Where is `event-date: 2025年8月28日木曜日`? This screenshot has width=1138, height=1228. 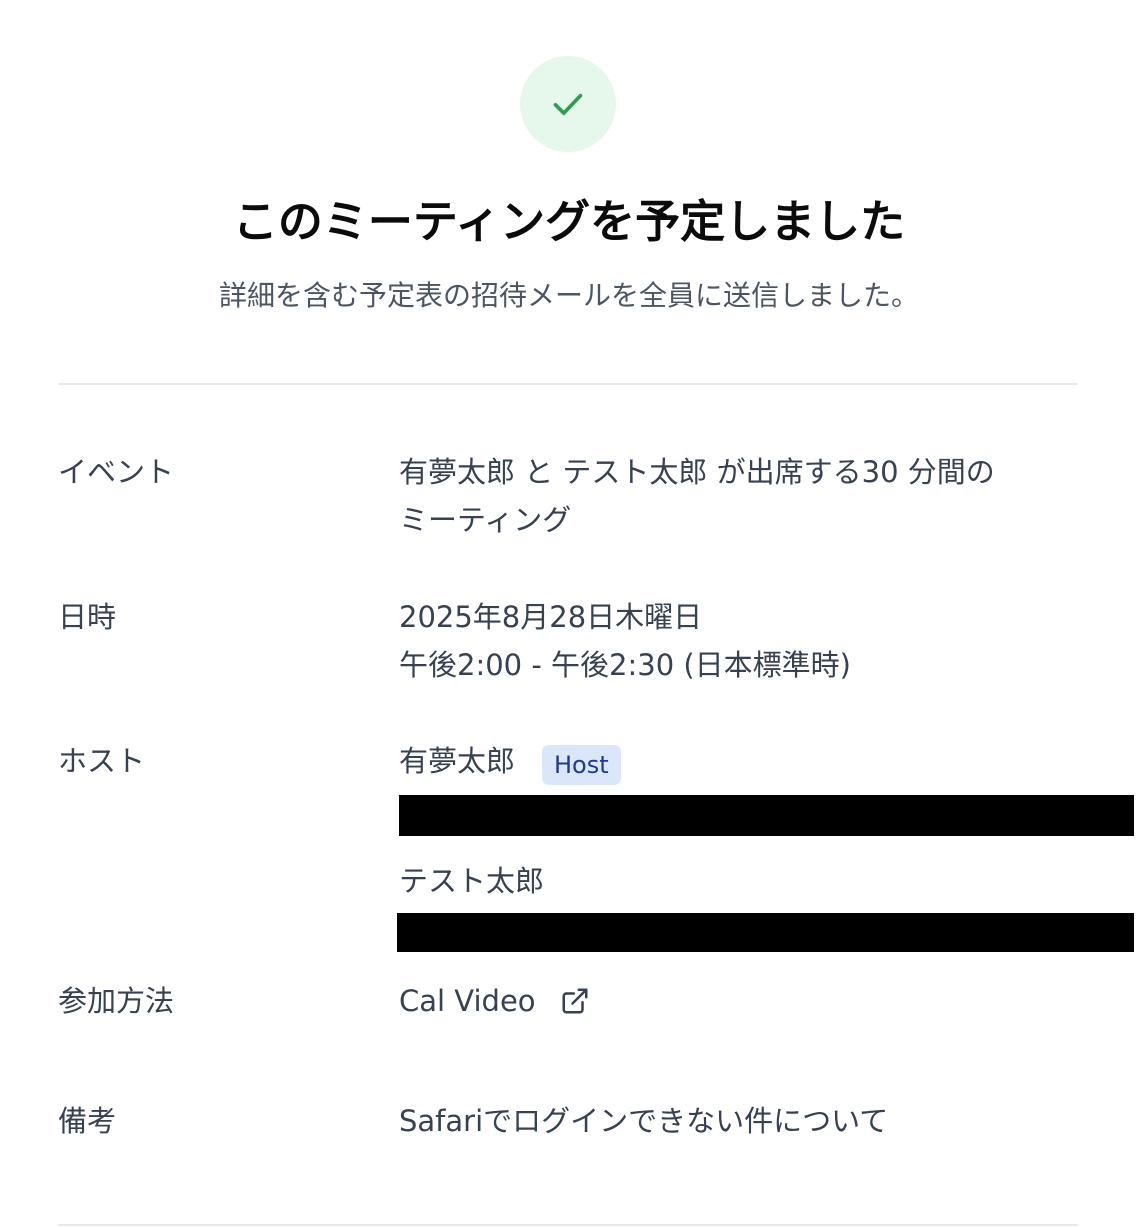 event-date: 2025年8月28日木曜日 is located at coordinates (551, 617).